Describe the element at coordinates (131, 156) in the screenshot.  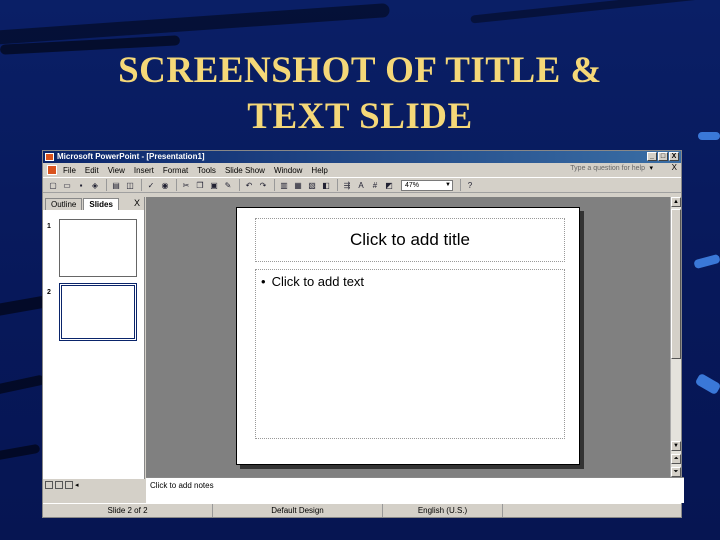
I see `window-title: Microsoft PowerPoint - [Presentation1]` at that location.